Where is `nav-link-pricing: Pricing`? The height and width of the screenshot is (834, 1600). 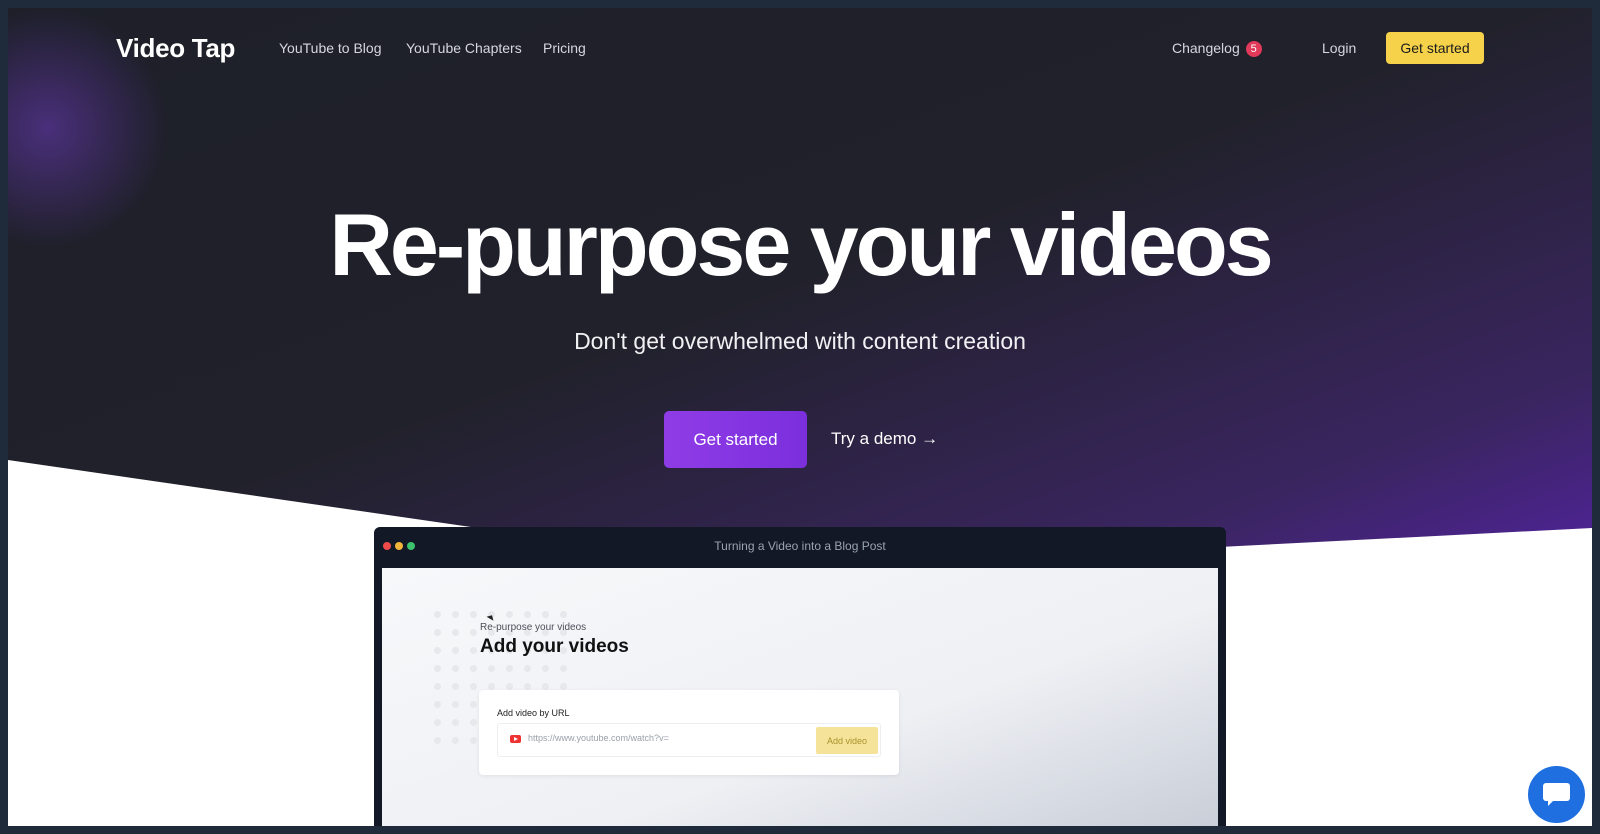
nav-link-pricing: Pricing is located at coordinates (564, 48).